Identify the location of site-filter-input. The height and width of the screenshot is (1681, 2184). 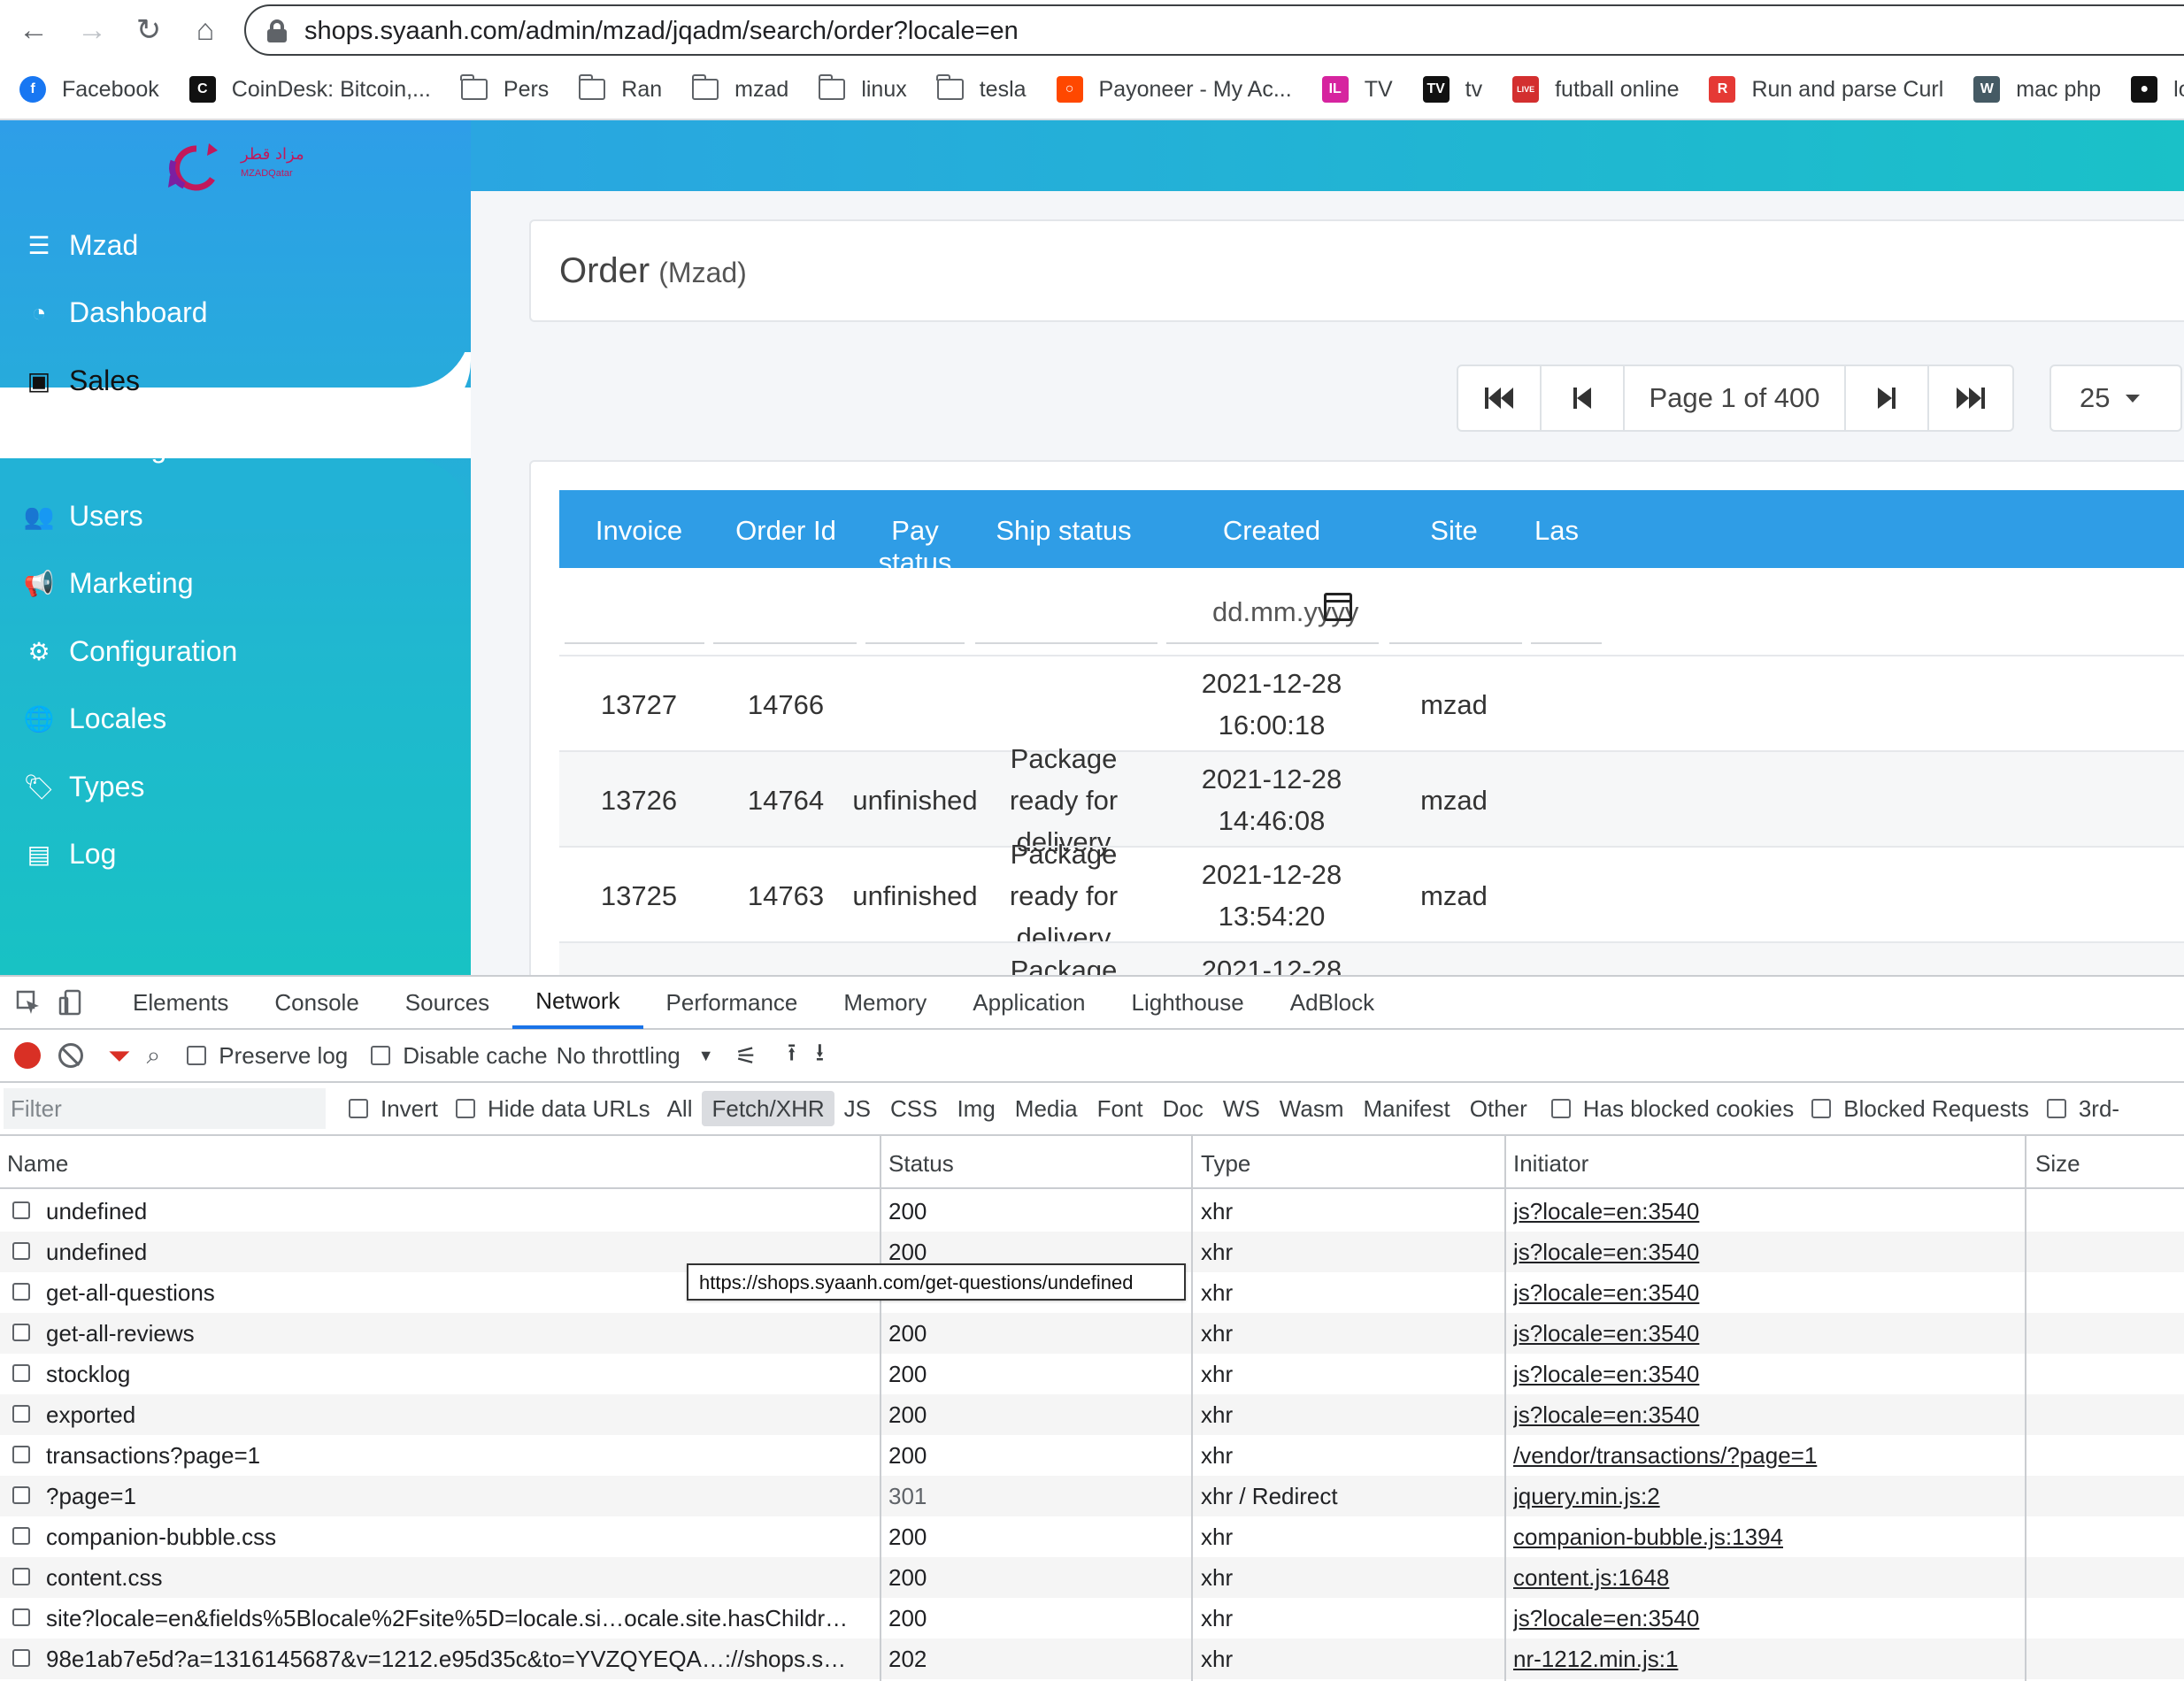
(1455, 611).